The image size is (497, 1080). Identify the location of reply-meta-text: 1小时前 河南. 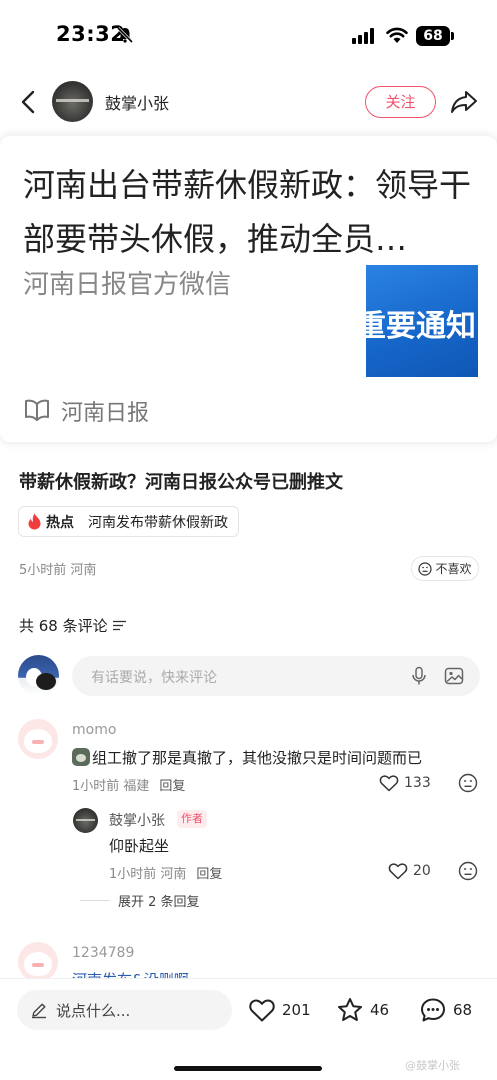
(148, 874).